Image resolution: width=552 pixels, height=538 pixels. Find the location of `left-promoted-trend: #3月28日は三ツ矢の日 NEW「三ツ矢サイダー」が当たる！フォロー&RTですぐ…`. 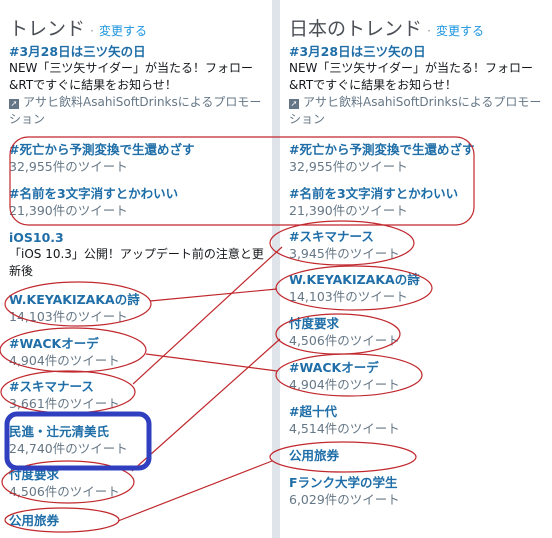

left-promoted-trend: #3月28日は三ツ矢の日 NEW「三ツ矢サイダー」が当たる！フォロー&RTですぐ… is located at coordinates (140, 86).